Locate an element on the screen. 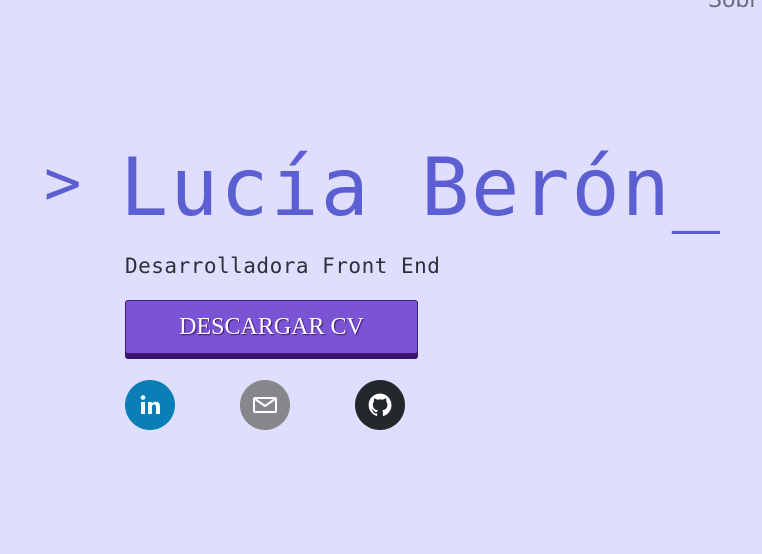 Image resolution: width=762 pixels, height=554 pixels. mail-icon is located at coordinates (265, 405).